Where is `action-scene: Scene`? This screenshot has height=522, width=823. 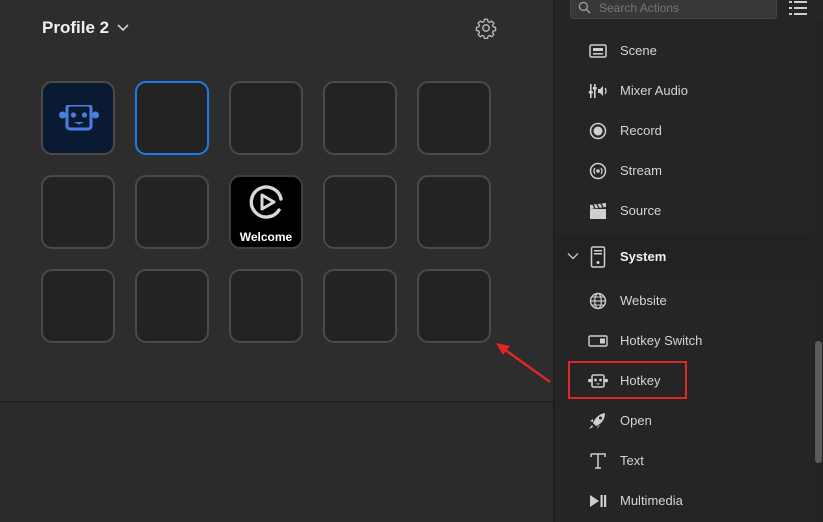
action-scene: Scene is located at coordinates (684, 51).